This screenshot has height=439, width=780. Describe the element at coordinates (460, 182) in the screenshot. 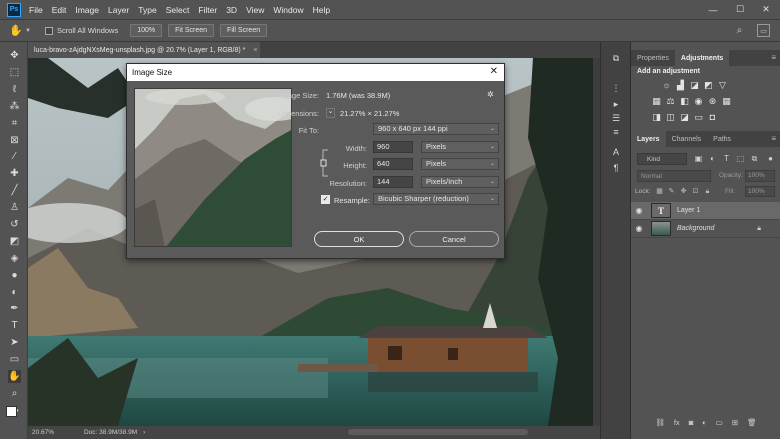

I see `resolution-unit-select: Pixels/Inch ⌄` at that location.